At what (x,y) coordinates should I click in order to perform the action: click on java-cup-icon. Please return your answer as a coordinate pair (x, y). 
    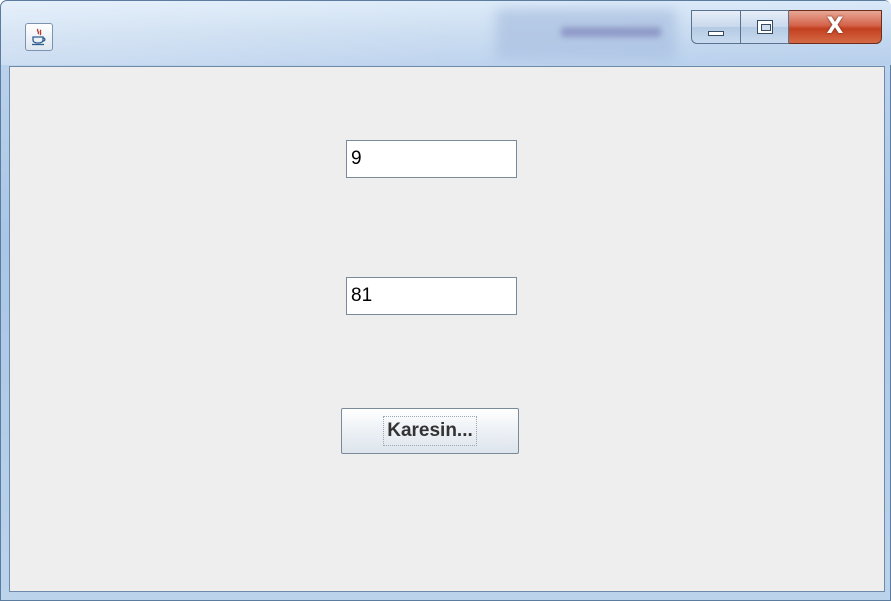
    Looking at the image, I should click on (39, 37).